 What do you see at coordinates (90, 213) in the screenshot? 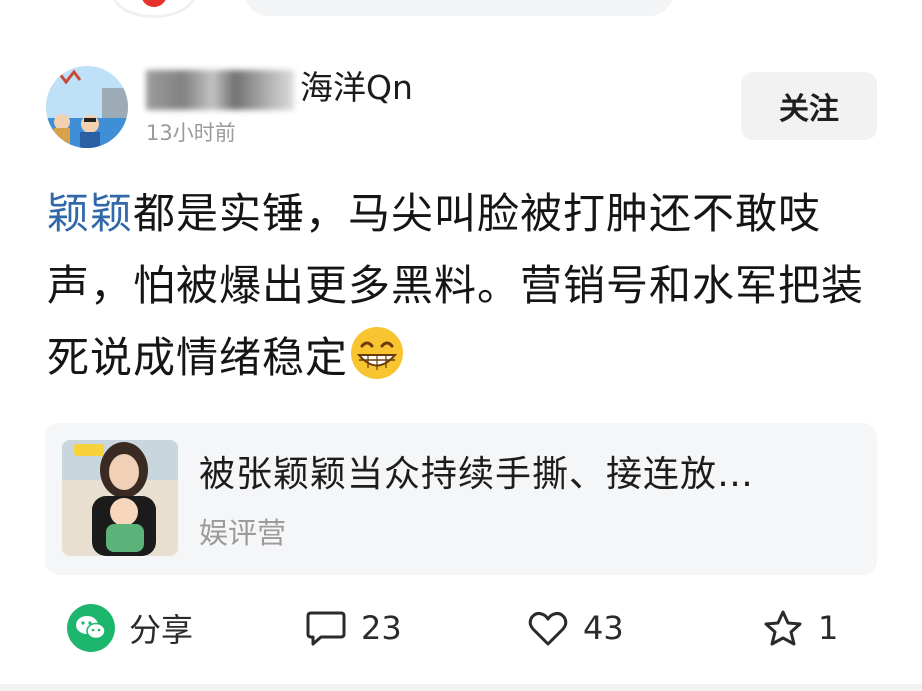
I see `mention-link: 颖颖` at bounding box center [90, 213].